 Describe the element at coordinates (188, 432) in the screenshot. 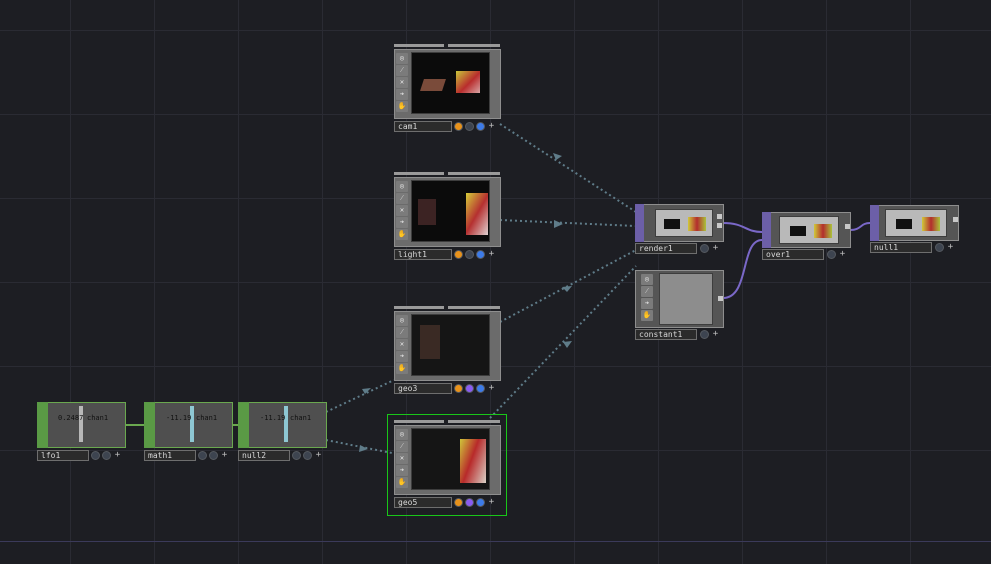

I see `node-math1: -11.19 chan1 math1 +` at that location.